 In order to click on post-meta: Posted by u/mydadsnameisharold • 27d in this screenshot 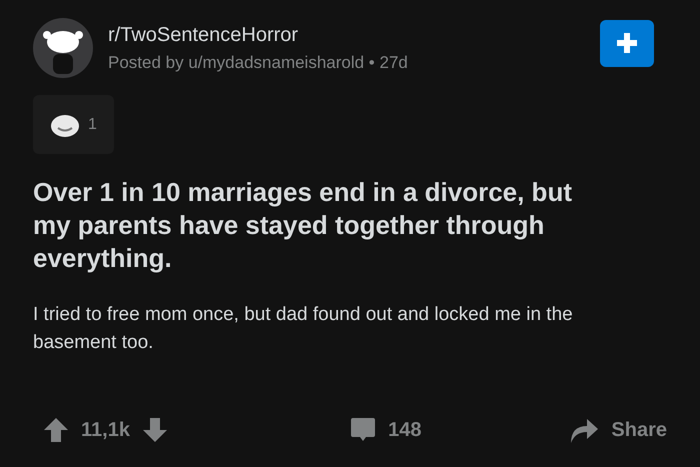, I will do `click(258, 62)`.